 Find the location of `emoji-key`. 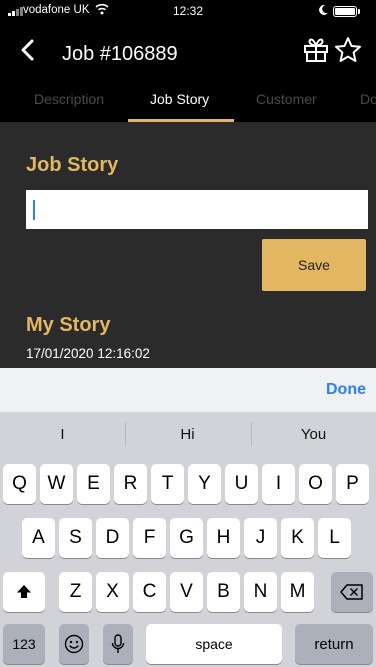

emoji-key is located at coordinates (74, 644).